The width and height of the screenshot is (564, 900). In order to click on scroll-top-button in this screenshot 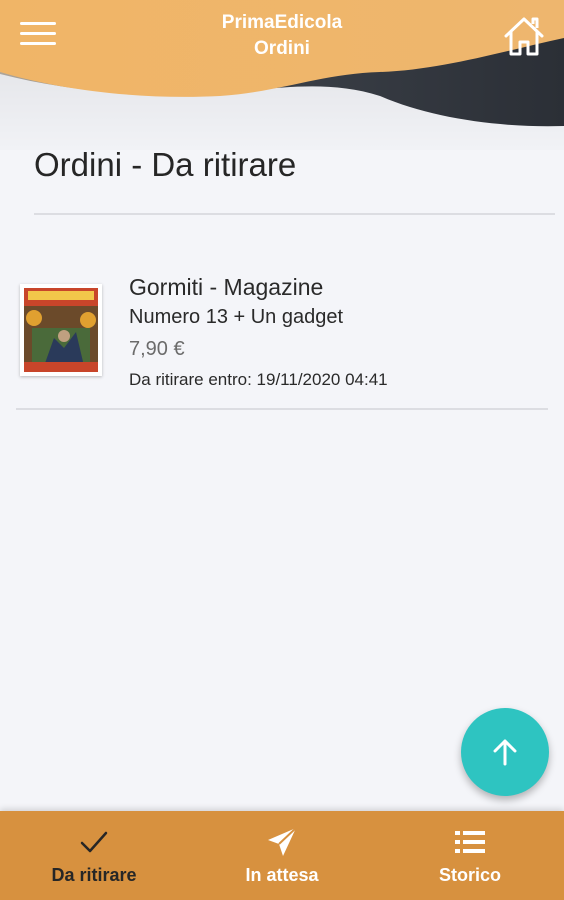, I will do `click(505, 752)`.